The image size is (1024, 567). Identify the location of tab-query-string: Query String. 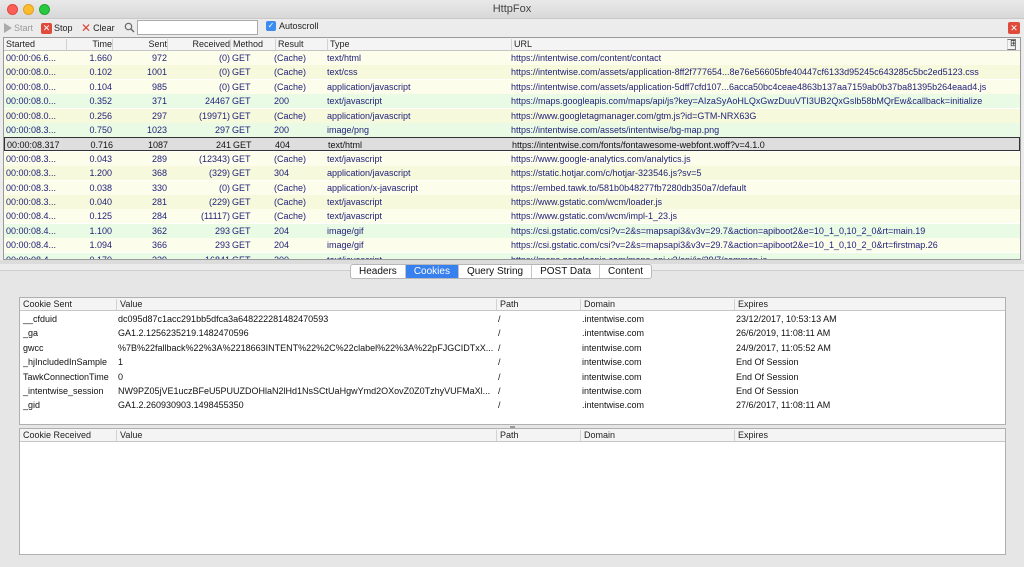
(496, 271).